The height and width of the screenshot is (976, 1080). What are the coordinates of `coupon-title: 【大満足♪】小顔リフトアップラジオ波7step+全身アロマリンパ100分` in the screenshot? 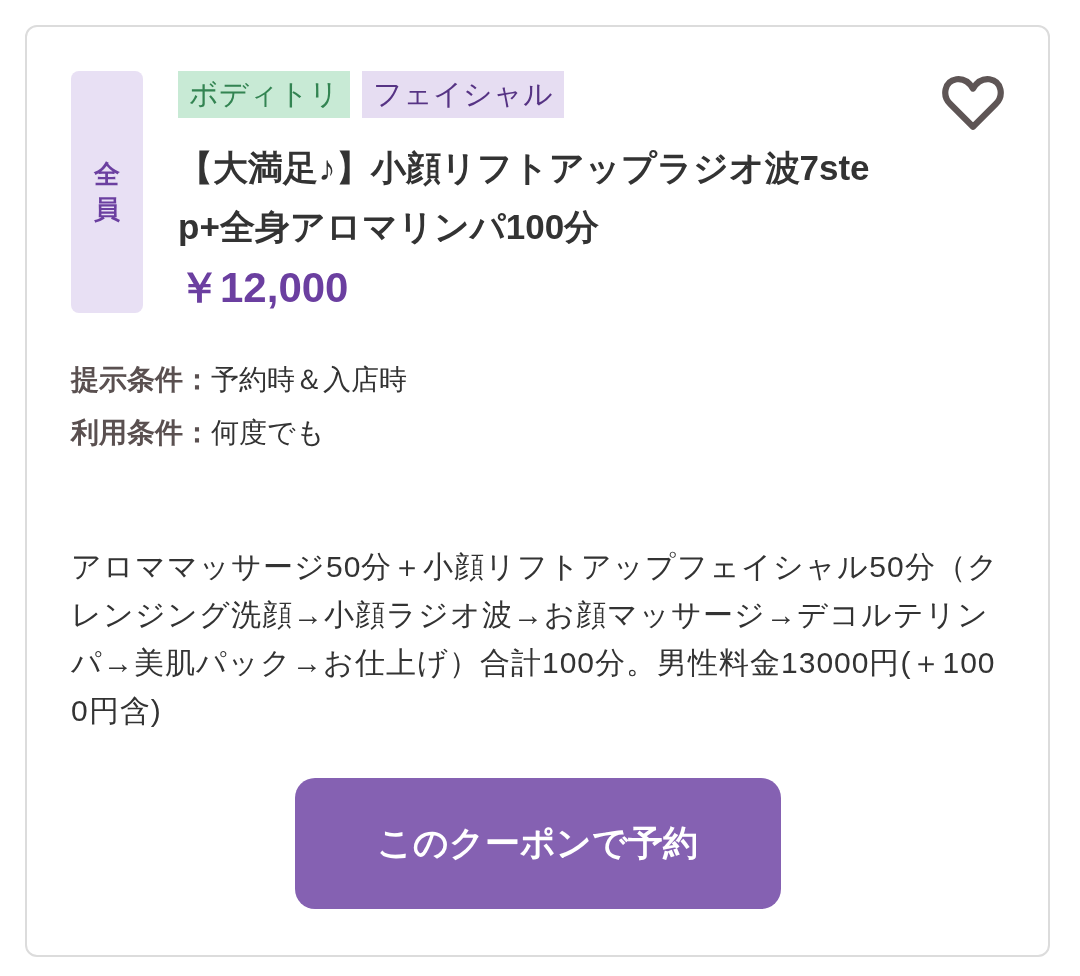 It's located at (524, 197).